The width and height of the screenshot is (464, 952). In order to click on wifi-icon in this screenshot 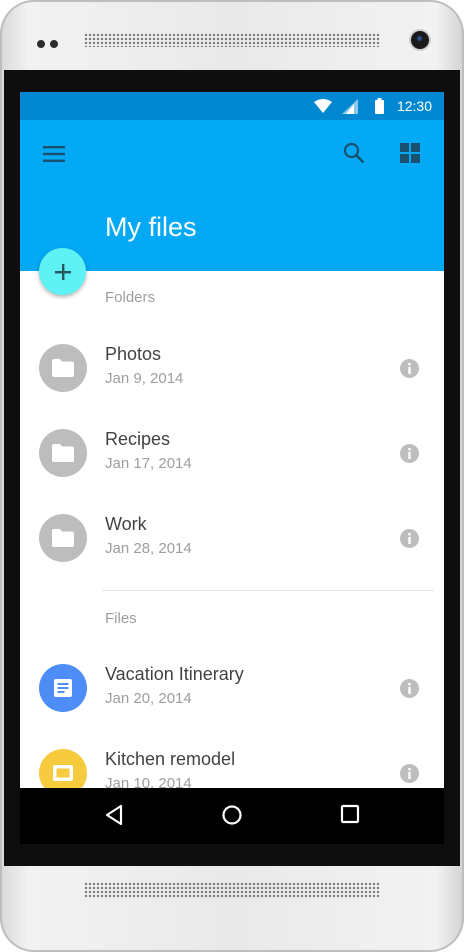, I will do `click(323, 106)`.